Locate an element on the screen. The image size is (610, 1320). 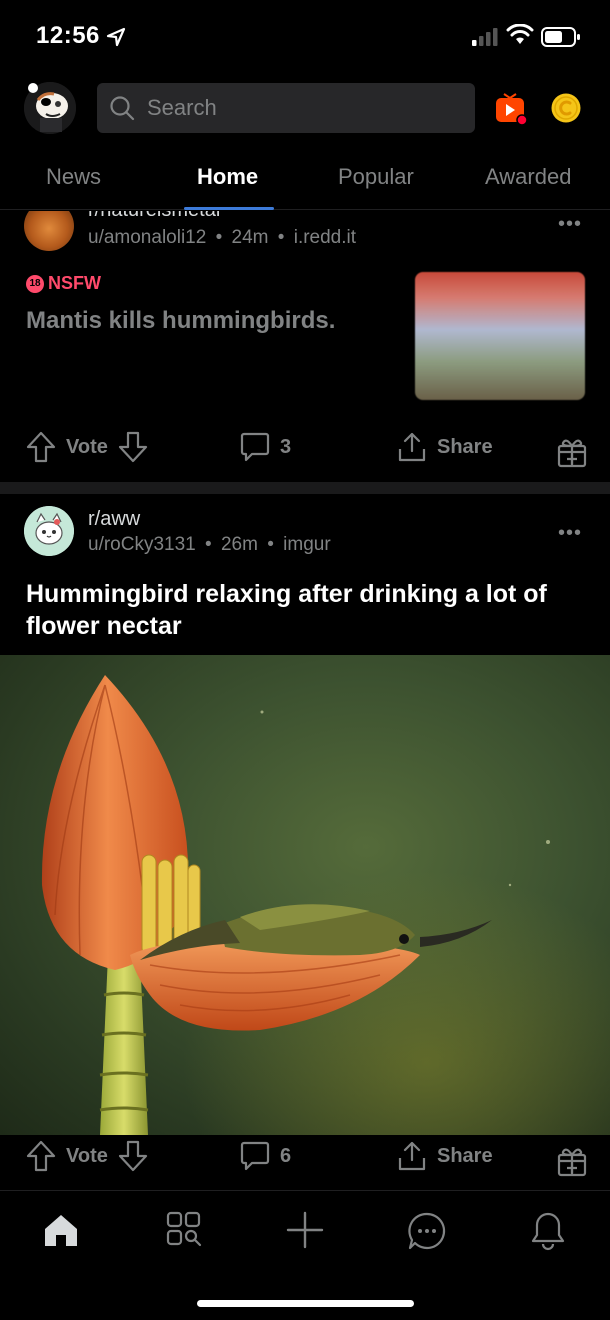
video-icon is located at coordinates (511, 109).